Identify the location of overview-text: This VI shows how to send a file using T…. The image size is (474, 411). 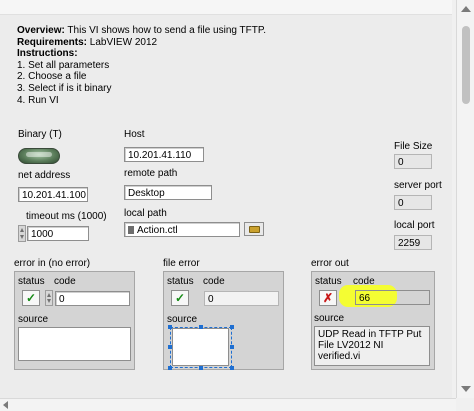
(167, 30).